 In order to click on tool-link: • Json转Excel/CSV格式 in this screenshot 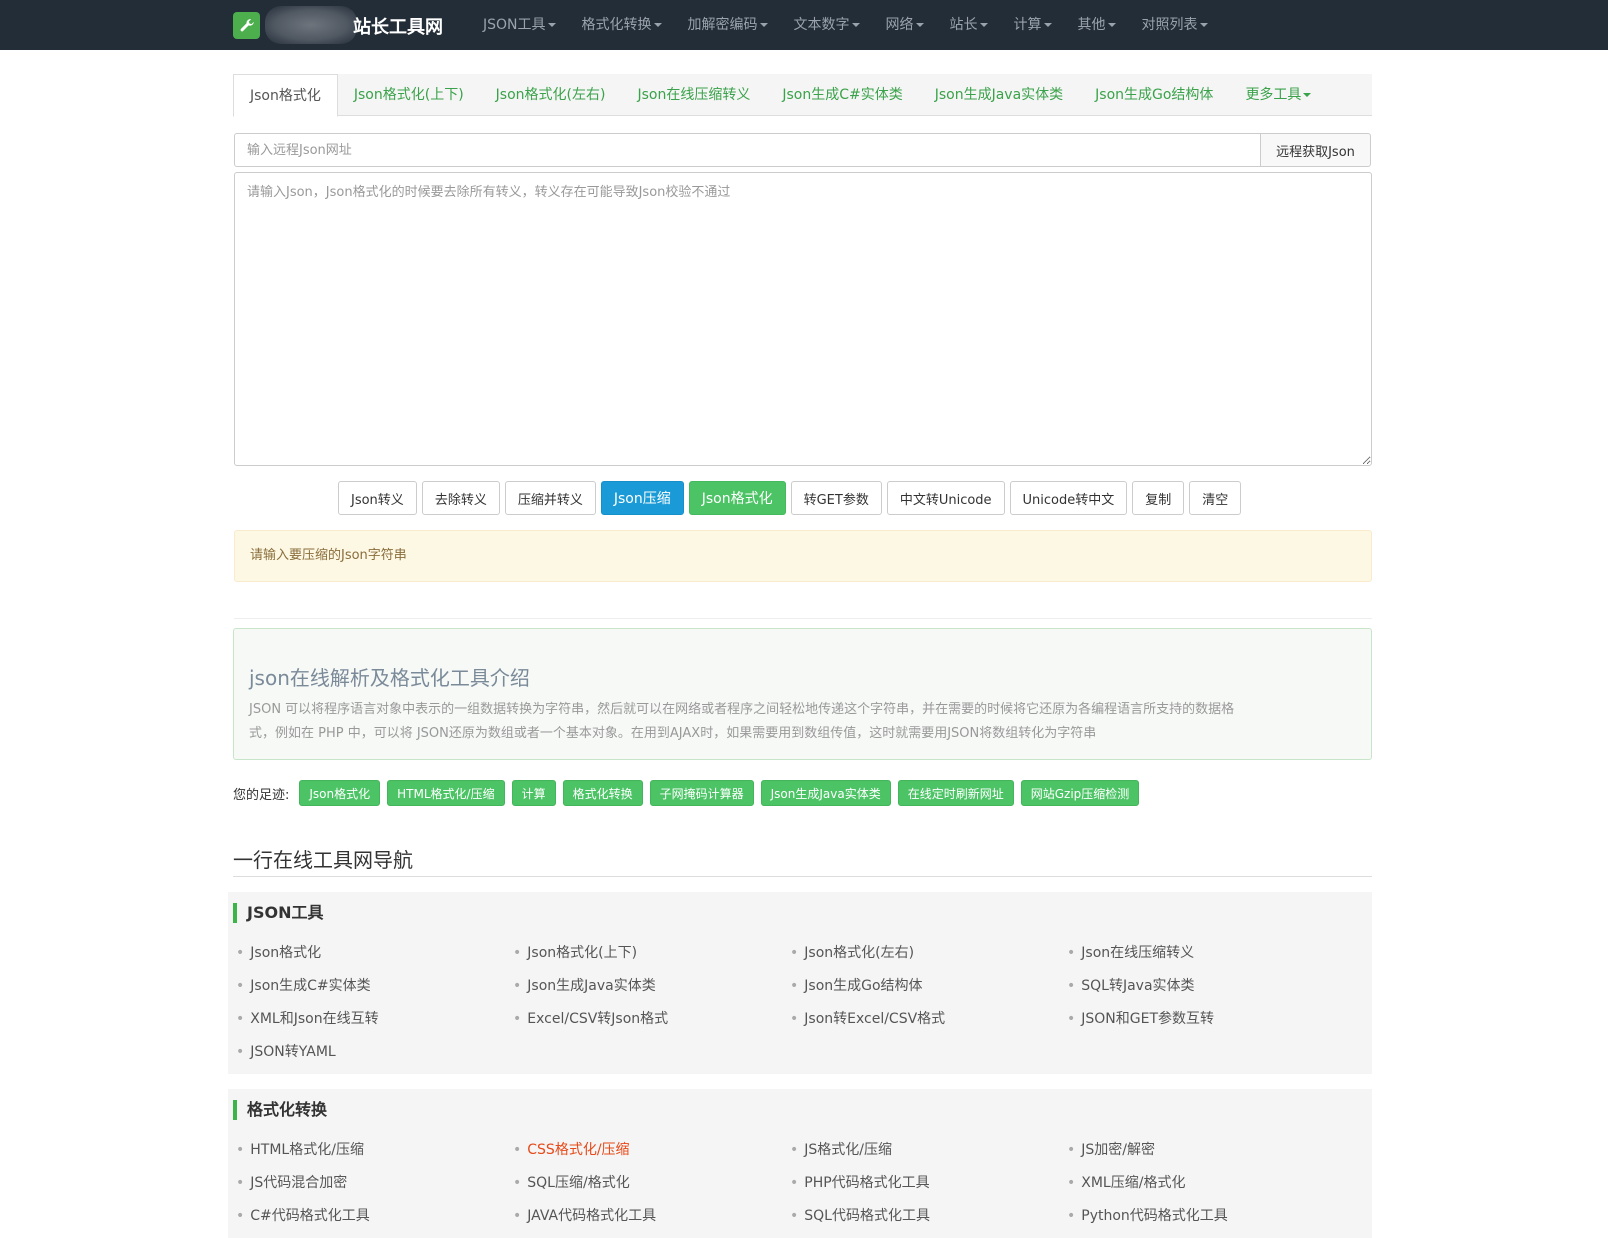, I will do `click(928, 1019)`.